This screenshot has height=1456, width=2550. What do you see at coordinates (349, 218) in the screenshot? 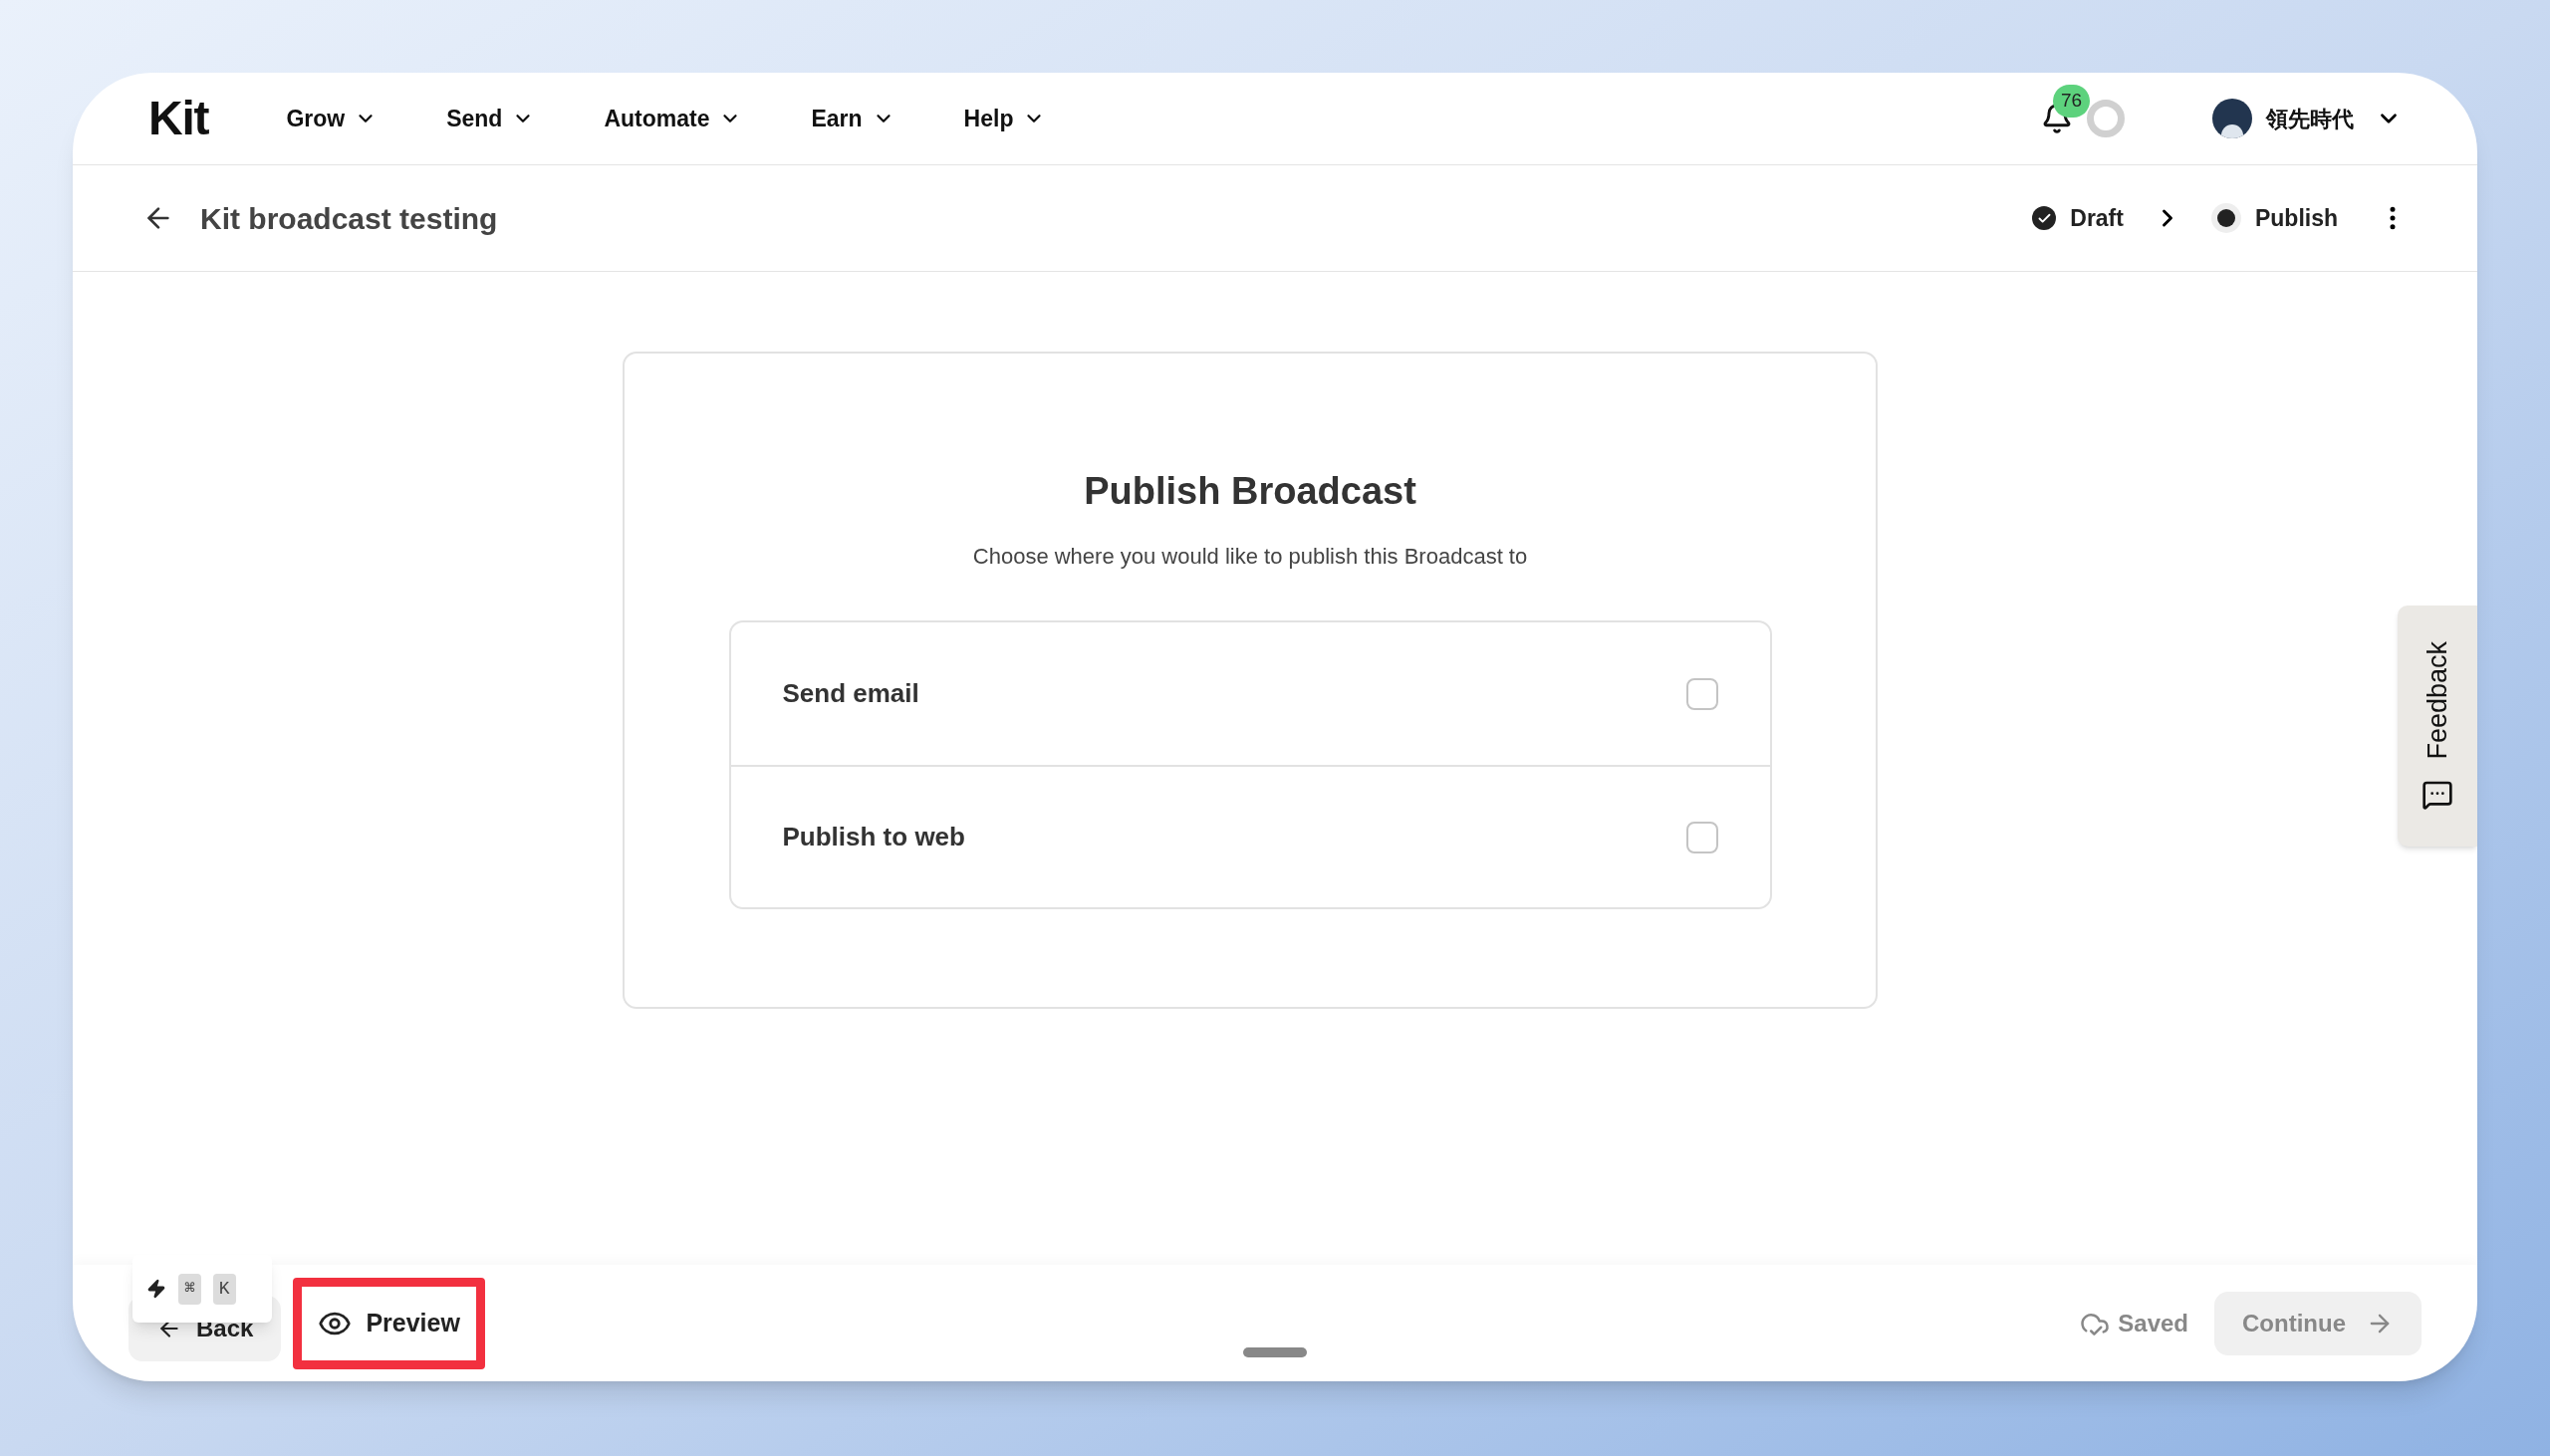
I see `page-title: Kit broadcast testing` at bounding box center [349, 218].